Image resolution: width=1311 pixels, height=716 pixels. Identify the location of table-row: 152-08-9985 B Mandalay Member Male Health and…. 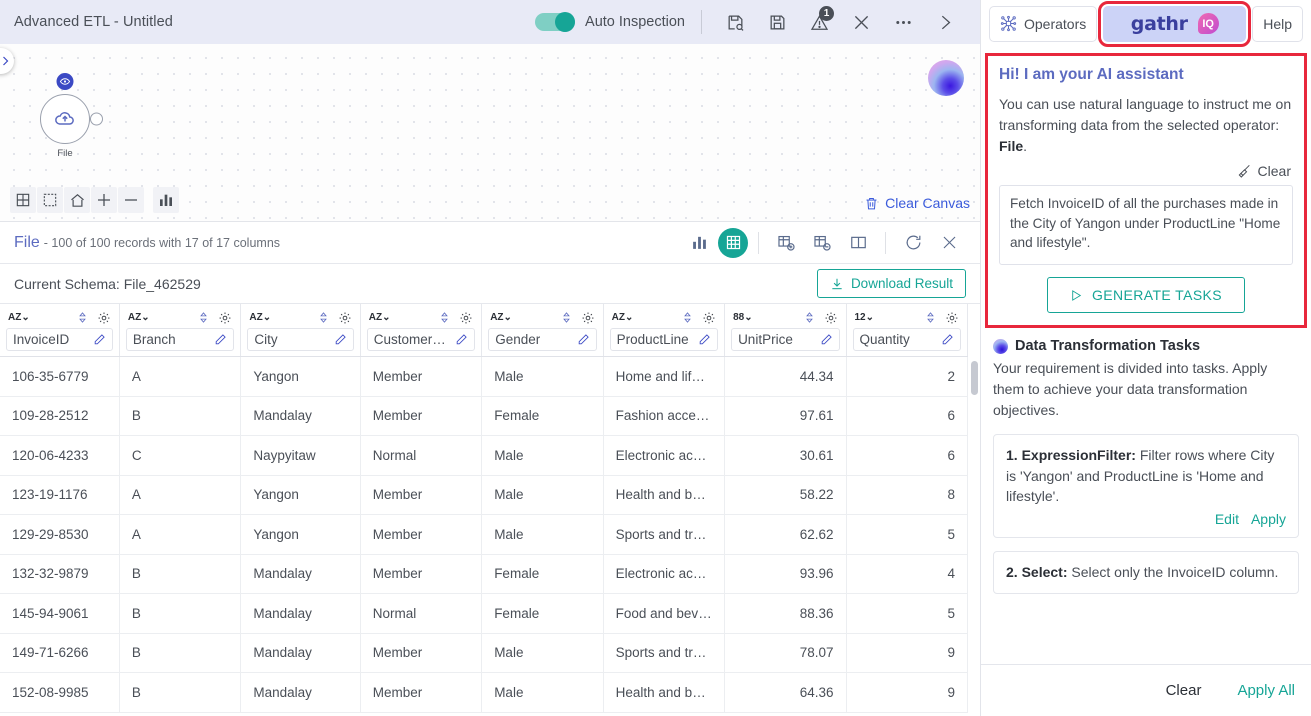
(484, 692).